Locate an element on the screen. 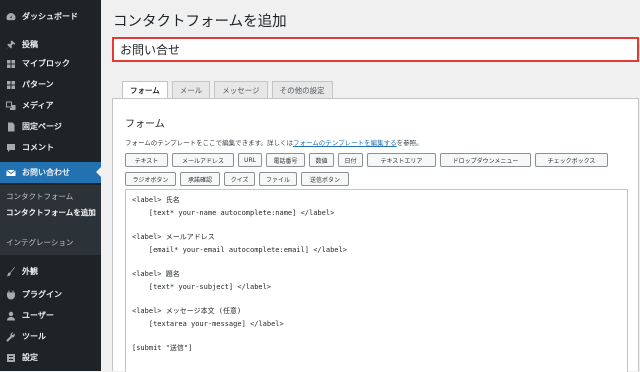  contact-submenu: コンタクトフォーム コンタクトフォームを追加 インテグレーション is located at coordinates (50, 220).